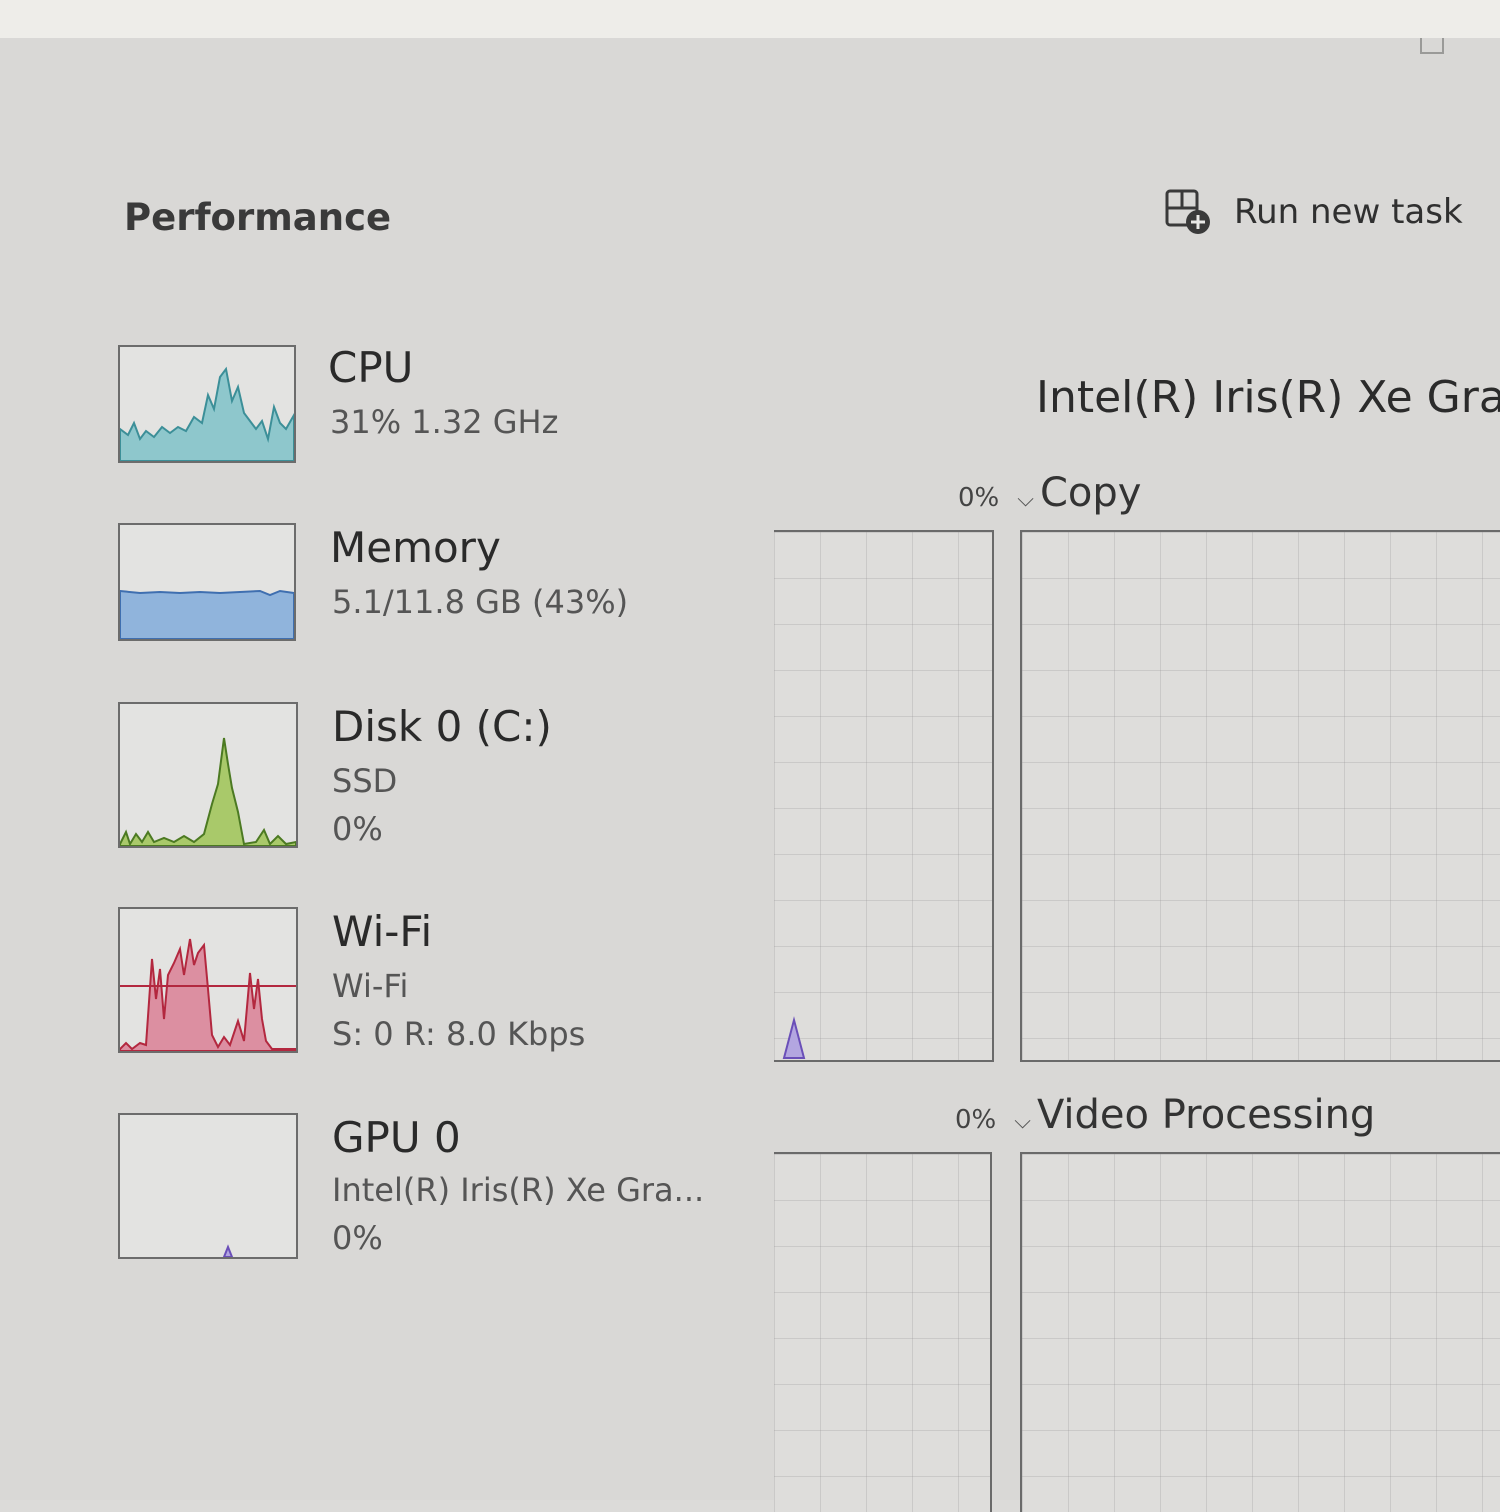 This screenshot has height=1512, width=1500. Describe the element at coordinates (979, 498) in the screenshot. I see `engine-copy-percent: 0%` at that location.